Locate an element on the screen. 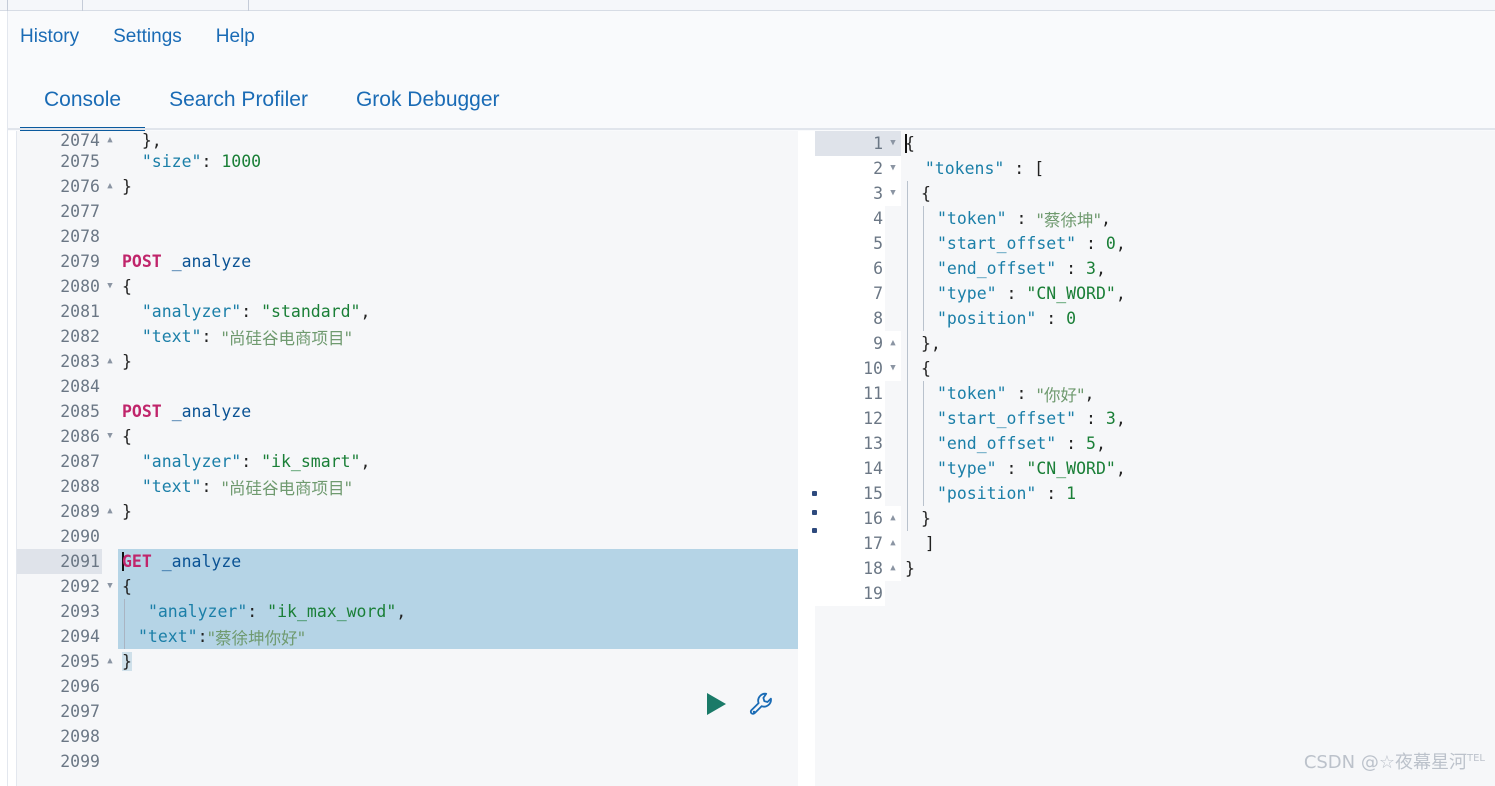  code-line: 8 "position" : 0 is located at coordinates (1155, 318).